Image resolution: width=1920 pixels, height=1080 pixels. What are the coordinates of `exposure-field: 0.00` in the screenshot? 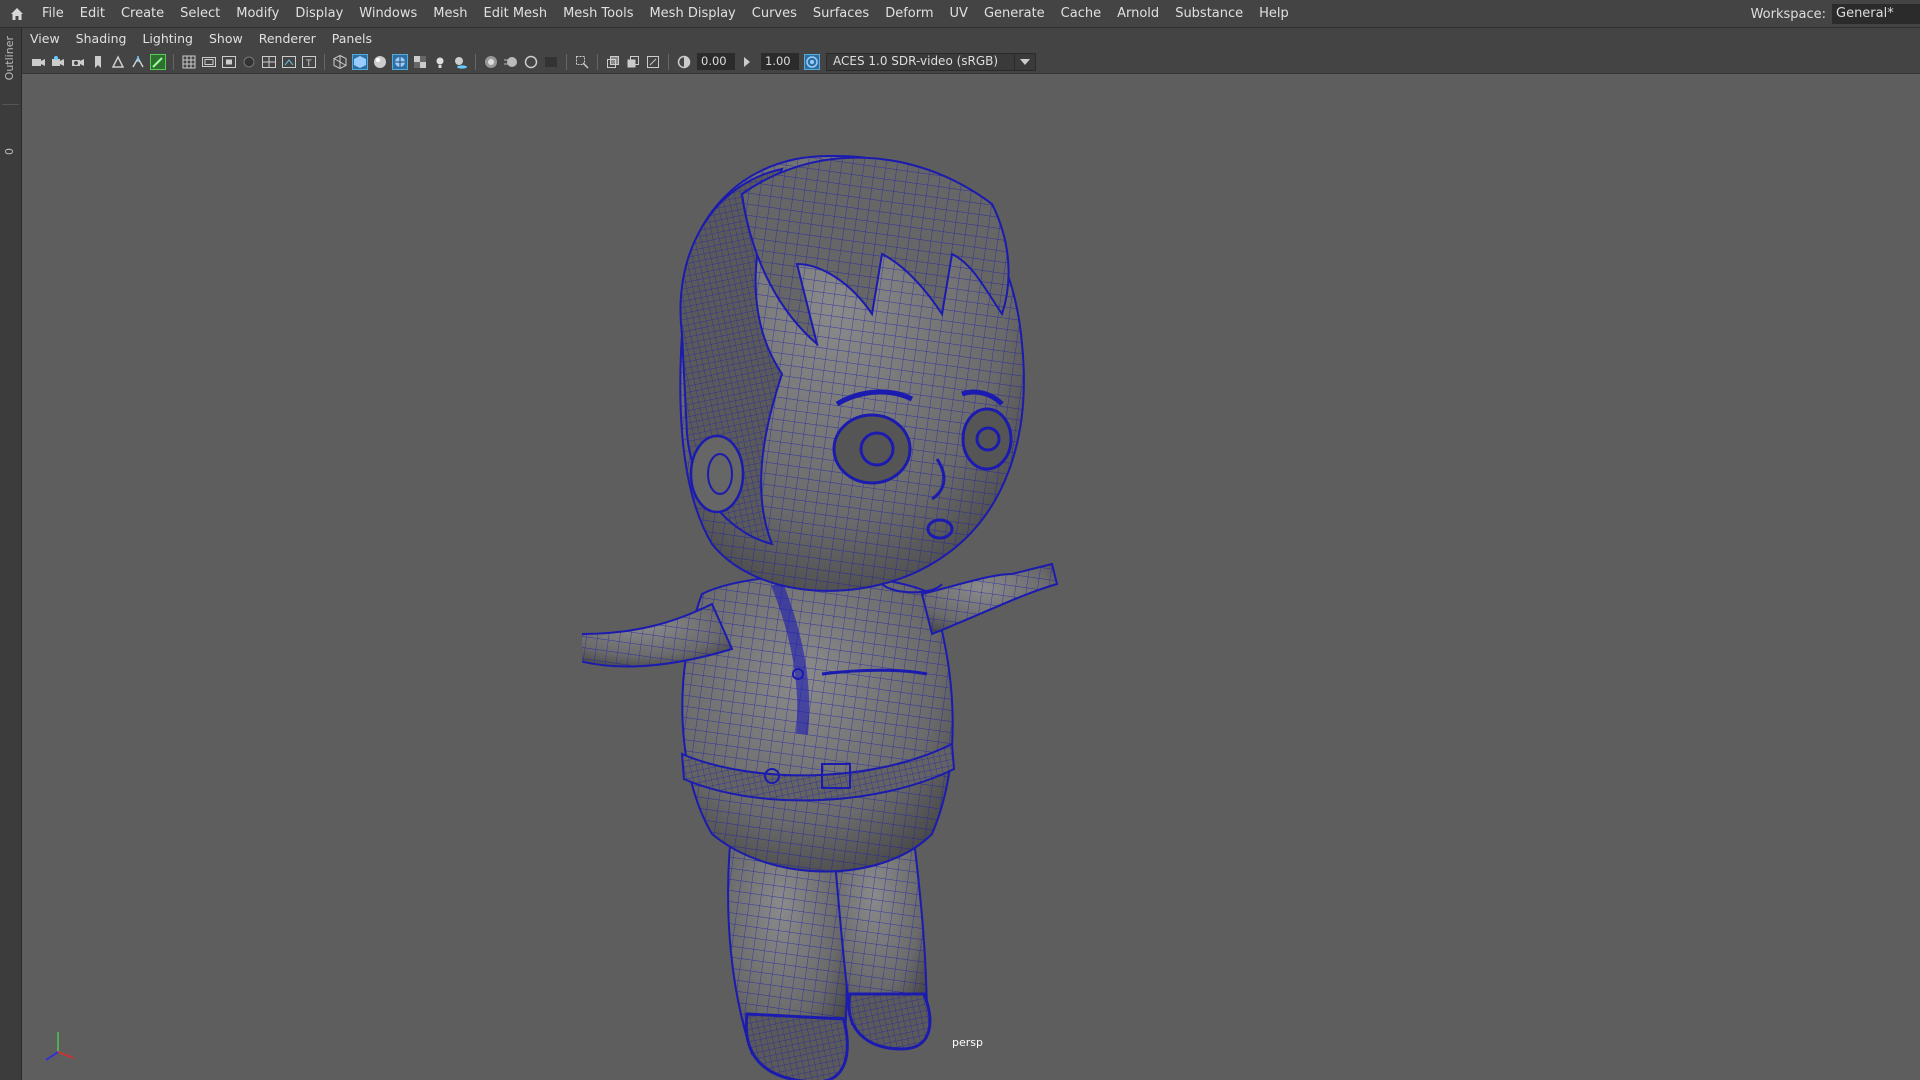 It's located at (716, 61).